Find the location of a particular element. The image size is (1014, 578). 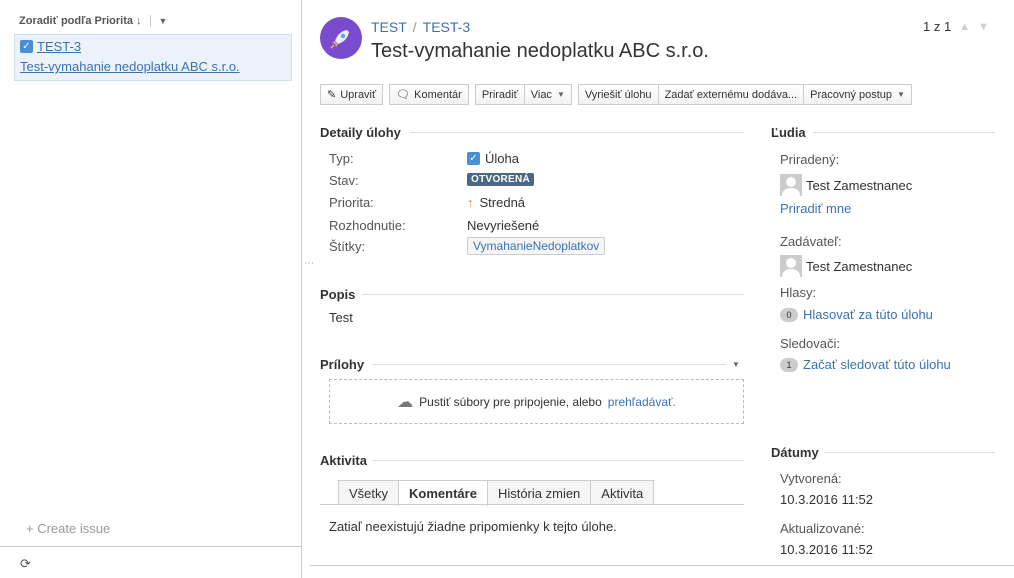

more-button: Viac ▼ is located at coordinates (548, 94).